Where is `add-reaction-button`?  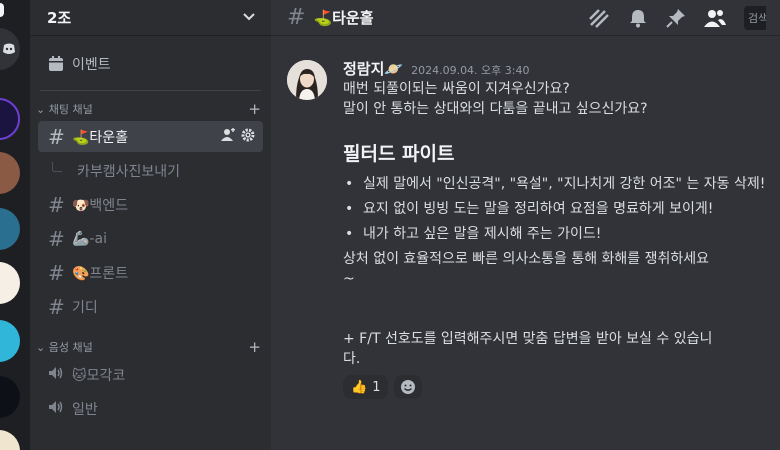
add-reaction-button is located at coordinates (408, 387).